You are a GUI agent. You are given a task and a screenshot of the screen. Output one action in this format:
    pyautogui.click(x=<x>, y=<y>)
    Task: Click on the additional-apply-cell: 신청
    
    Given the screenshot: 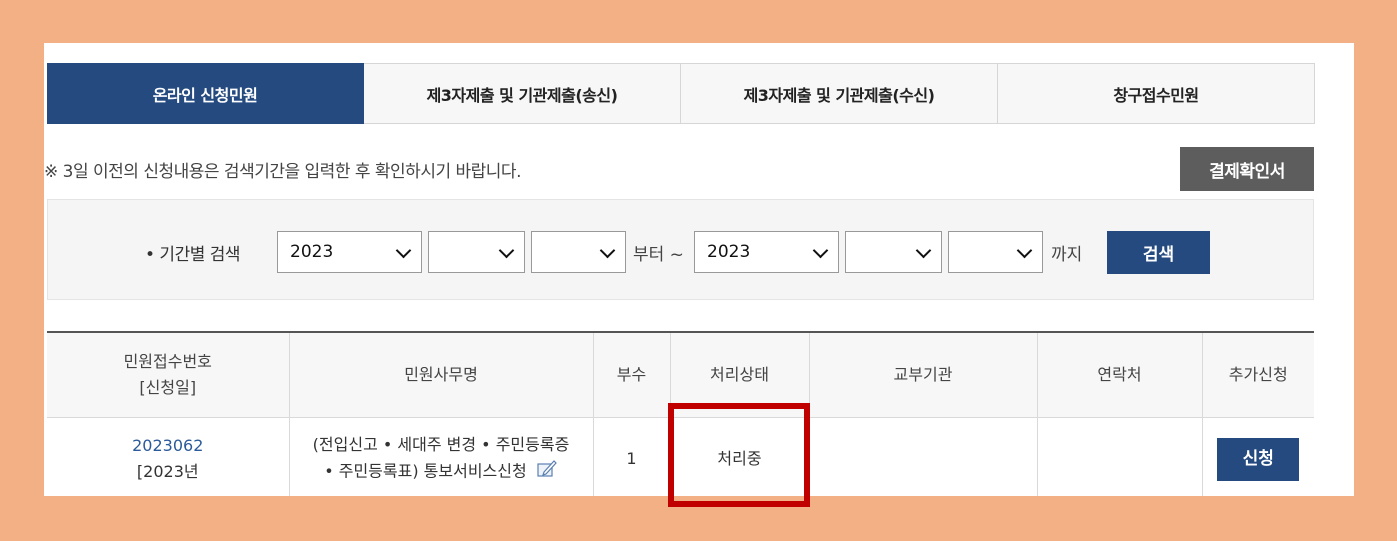 What is the action you would take?
    pyautogui.click(x=1257, y=456)
    